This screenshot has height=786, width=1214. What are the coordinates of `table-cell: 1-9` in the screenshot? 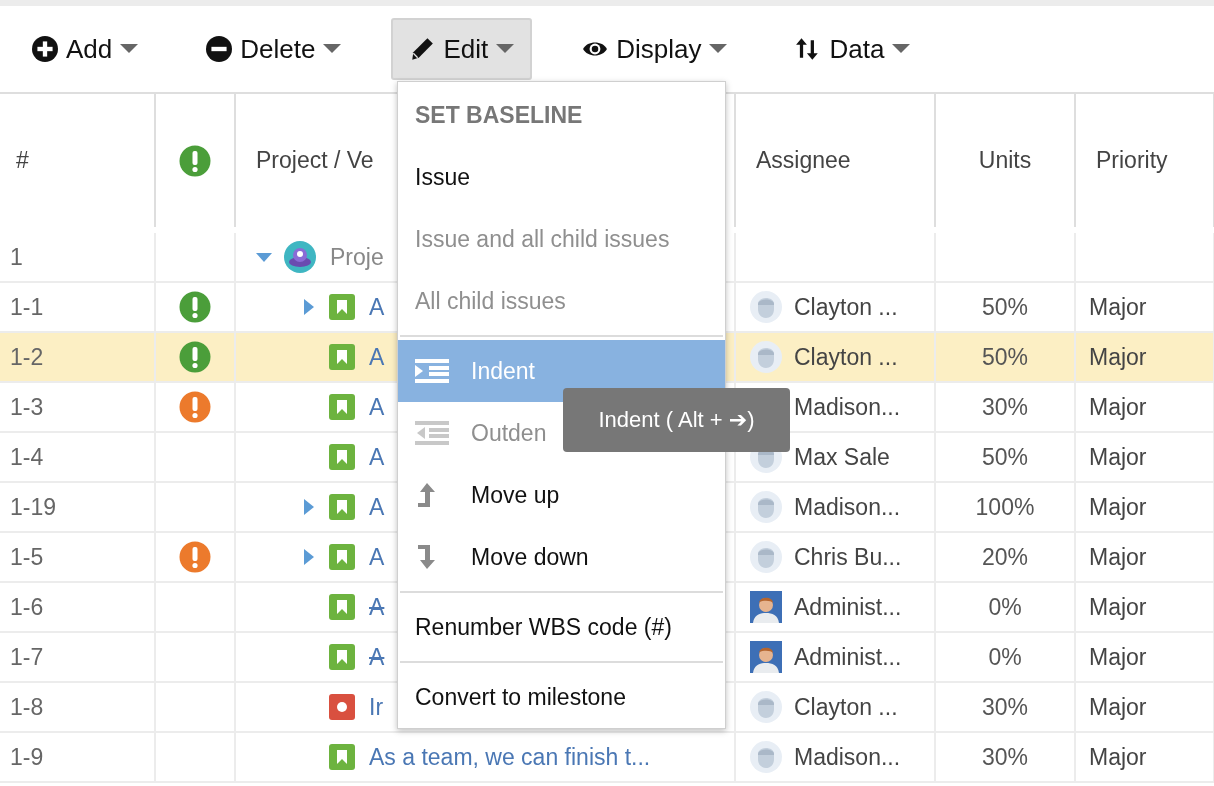 It's located at (77, 757).